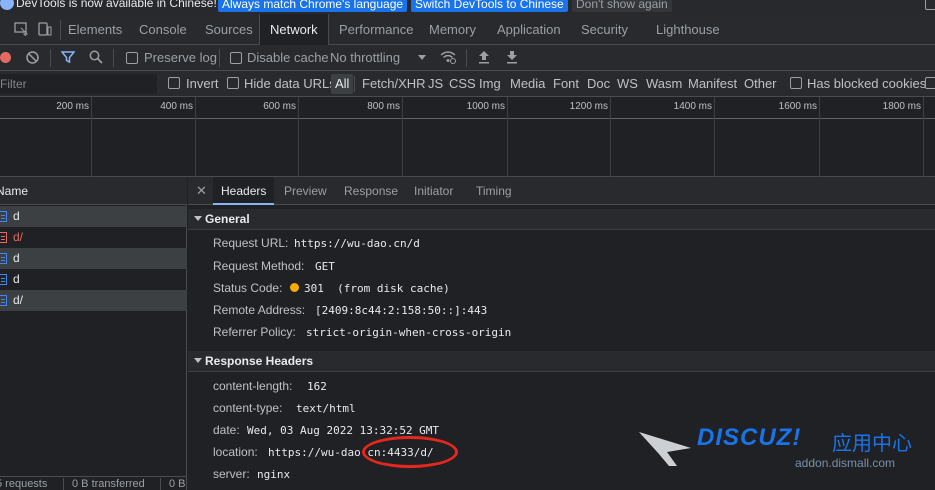 This screenshot has width=935, height=490. What do you see at coordinates (176, 106) in the screenshot?
I see `tick-label: 400 ms` at bounding box center [176, 106].